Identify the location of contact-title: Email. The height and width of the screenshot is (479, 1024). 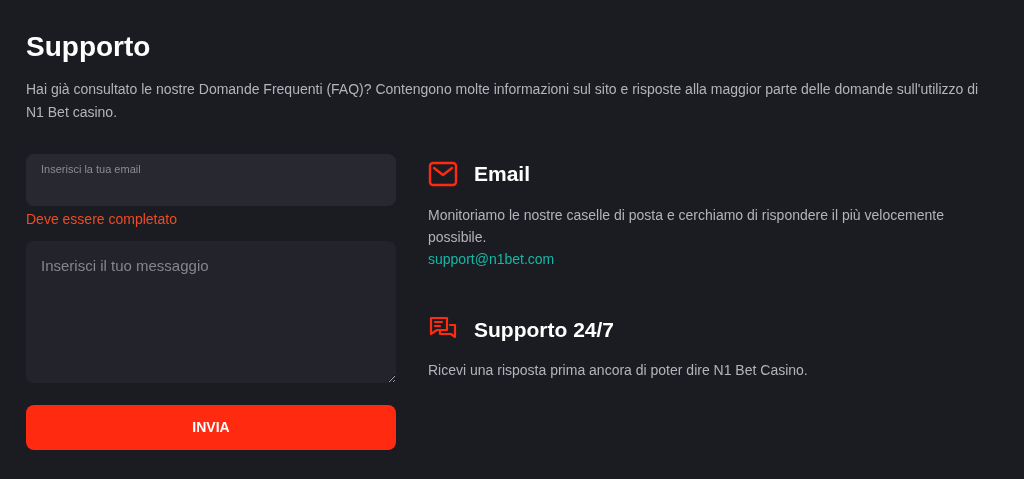
(502, 174).